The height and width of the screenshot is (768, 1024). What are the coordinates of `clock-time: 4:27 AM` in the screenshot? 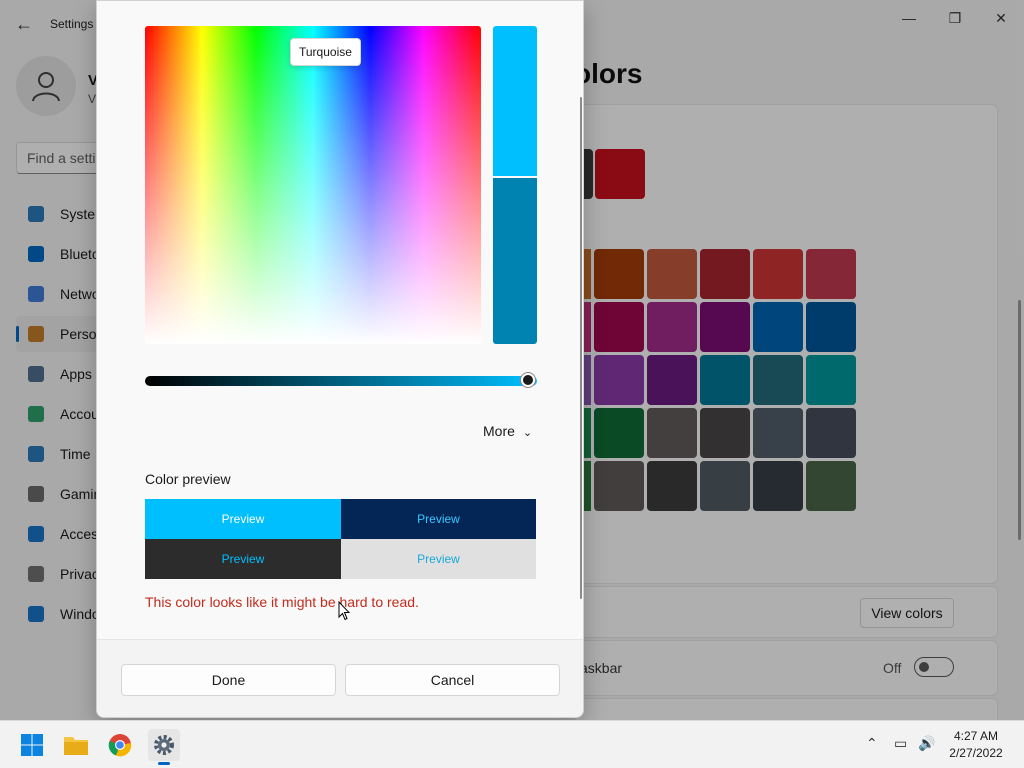 It's located at (976, 736).